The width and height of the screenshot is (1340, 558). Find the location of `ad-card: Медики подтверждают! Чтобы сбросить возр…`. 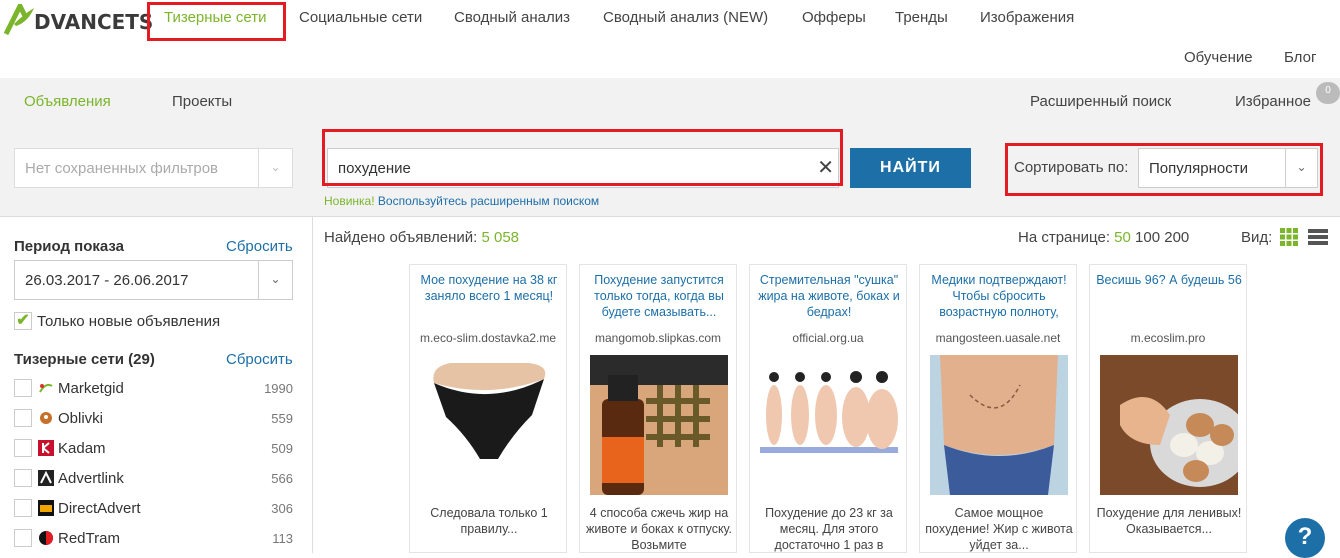

ad-card: Медики подтверждают! Чтобы сбросить возр… is located at coordinates (998, 408).